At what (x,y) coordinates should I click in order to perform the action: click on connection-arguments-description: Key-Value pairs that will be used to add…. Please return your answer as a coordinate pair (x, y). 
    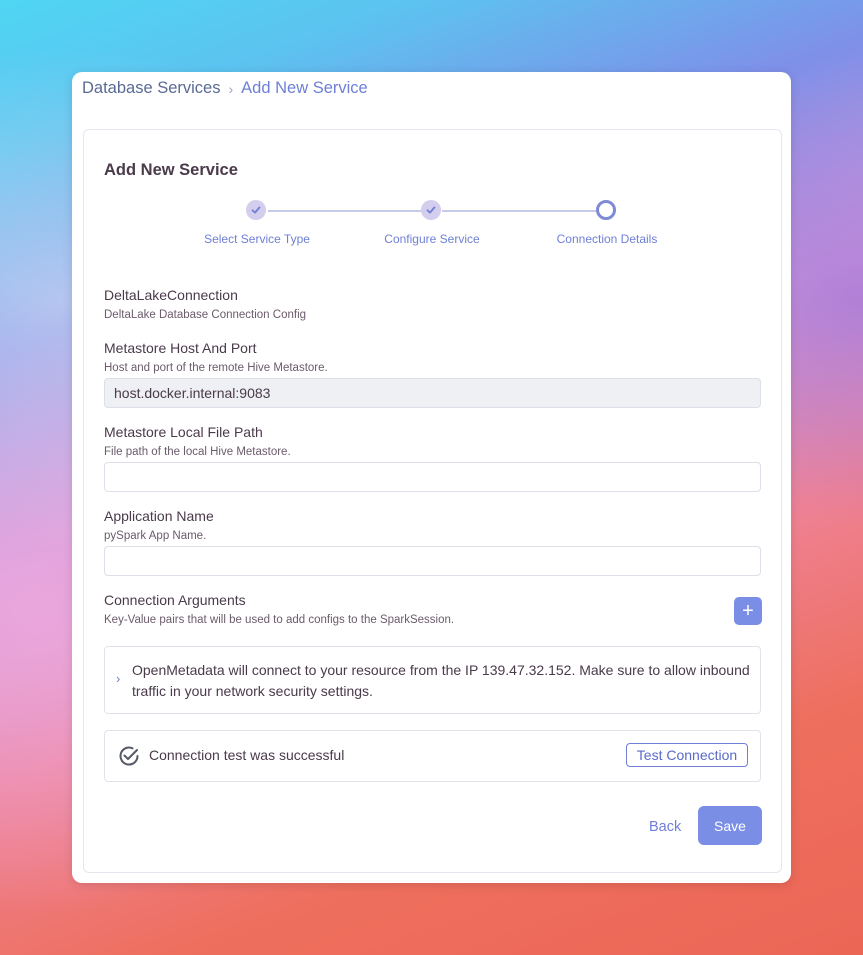
    Looking at the image, I should click on (279, 620).